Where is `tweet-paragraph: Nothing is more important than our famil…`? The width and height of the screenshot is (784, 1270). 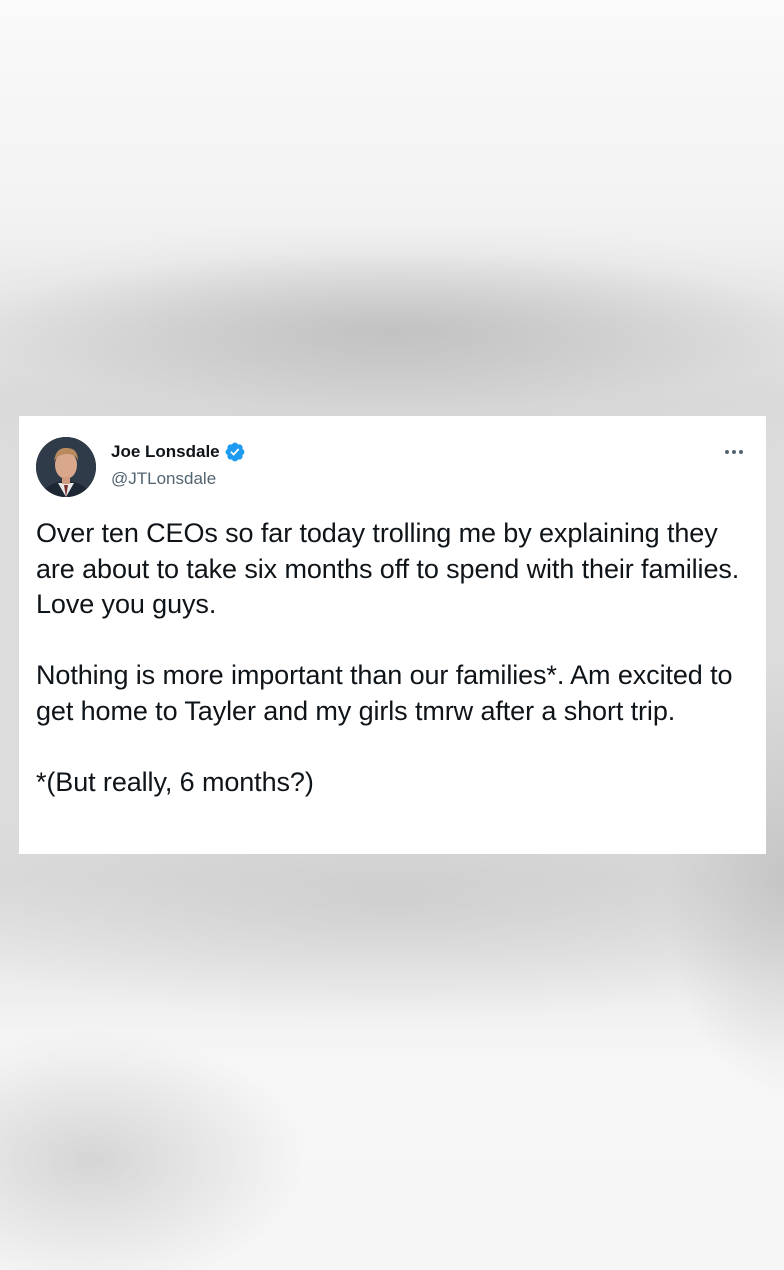
tweet-paragraph: Nothing is more important than our famil… is located at coordinates (388, 693).